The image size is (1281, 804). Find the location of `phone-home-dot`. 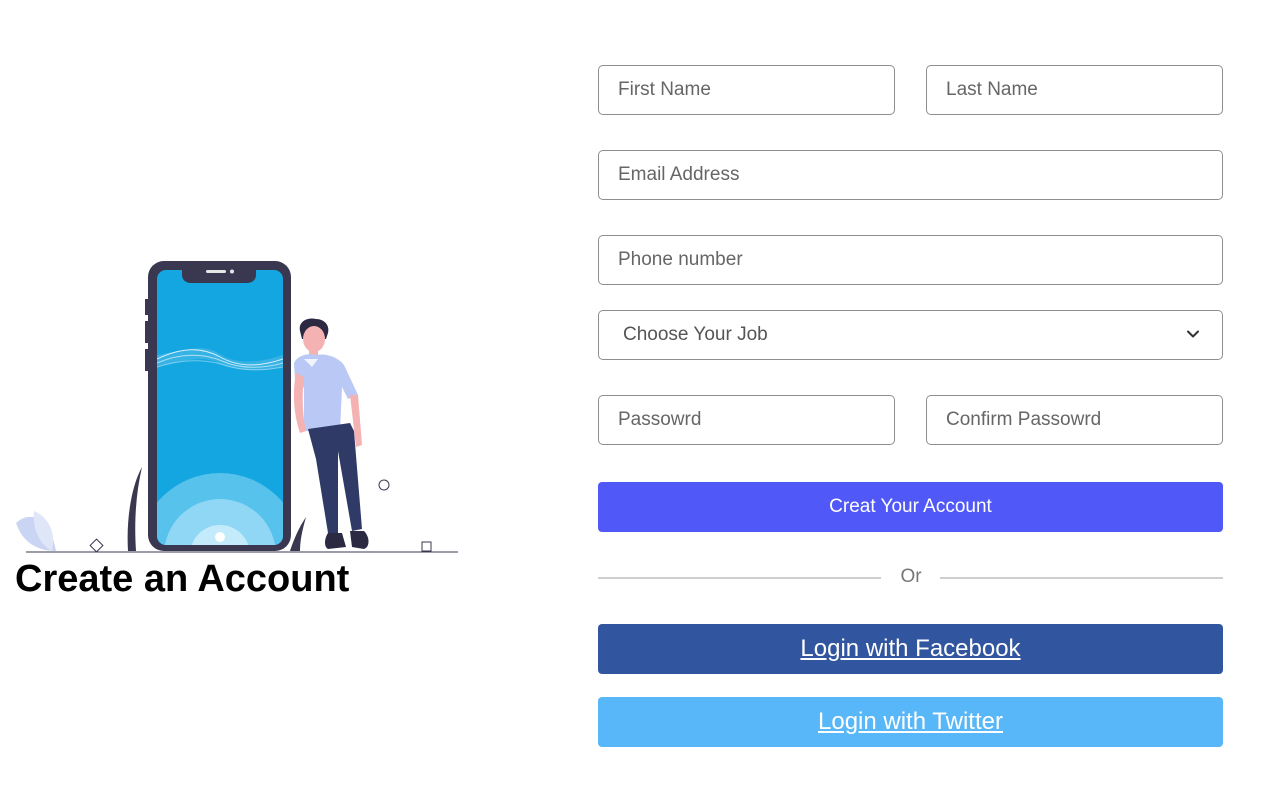

phone-home-dot is located at coordinates (220, 537).